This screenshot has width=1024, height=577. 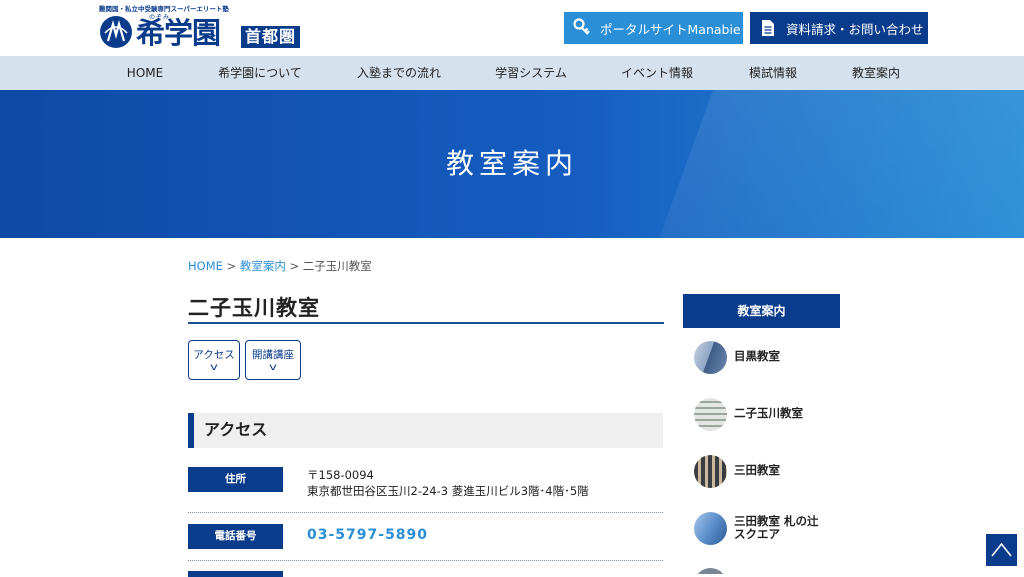 What do you see at coordinates (531, 73) in the screenshot?
I see `nav-item-learning-system: 学習システム` at bounding box center [531, 73].